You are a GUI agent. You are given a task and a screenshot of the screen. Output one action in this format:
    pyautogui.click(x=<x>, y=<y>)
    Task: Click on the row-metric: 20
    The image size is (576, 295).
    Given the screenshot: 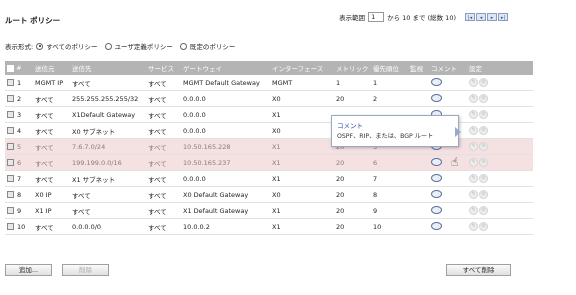 What is the action you would take?
    pyautogui.click(x=352, y=178)
    